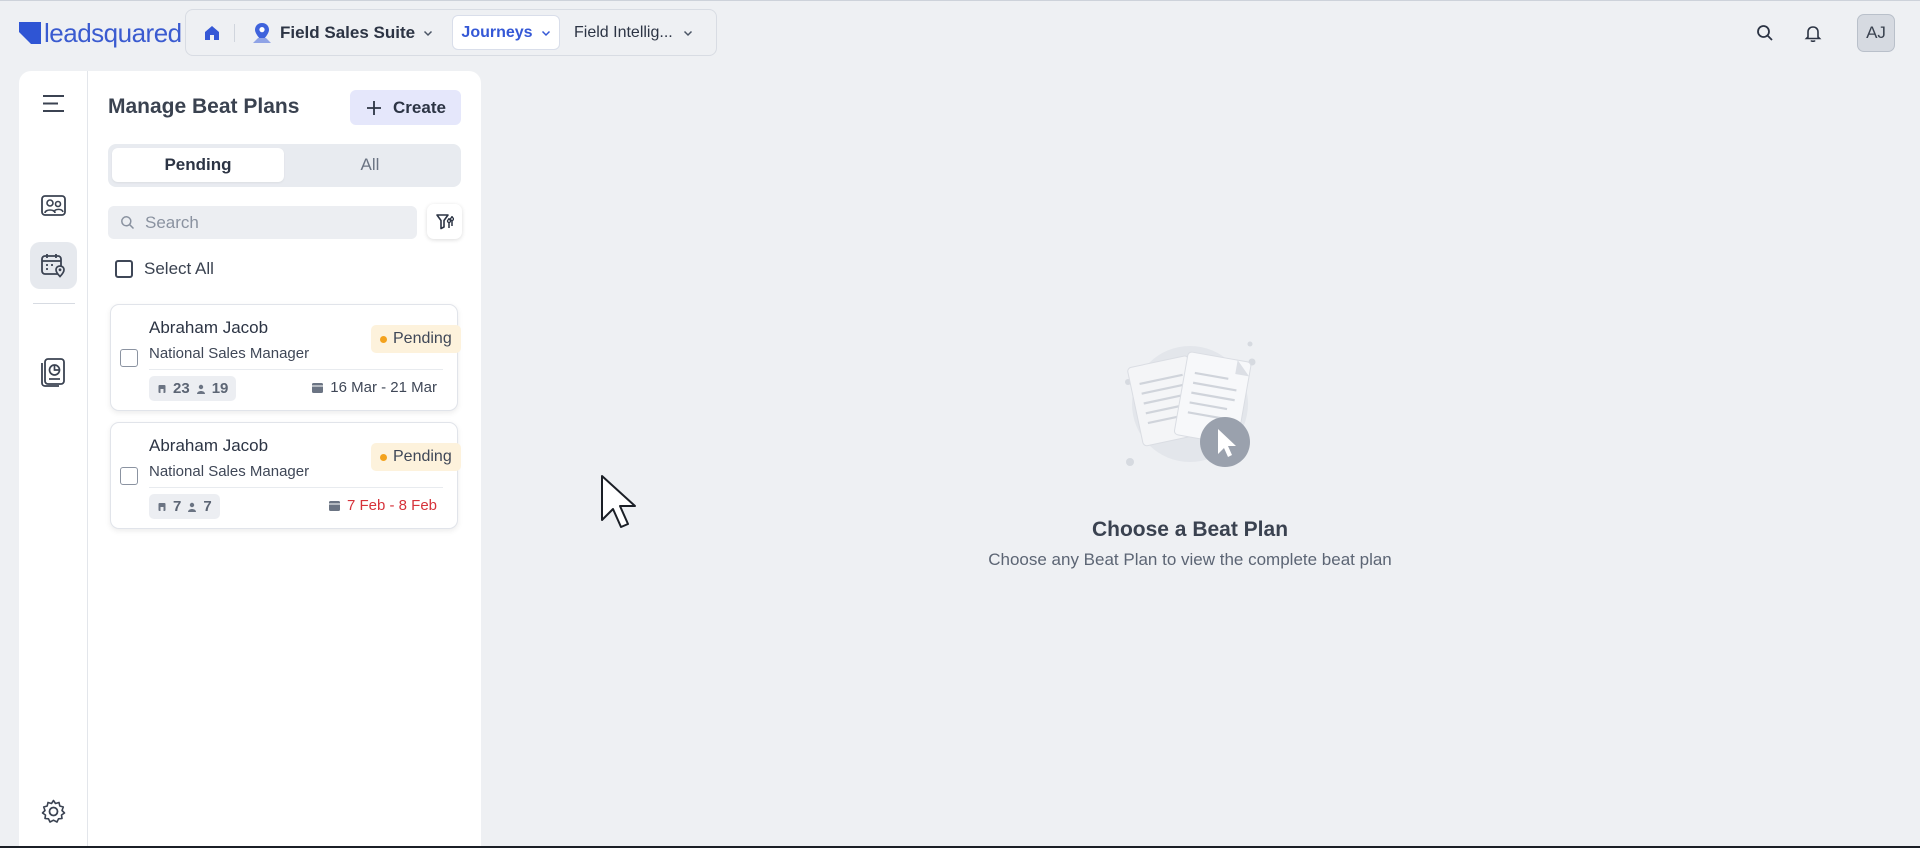  What do you see at coordinates (220, 388) in the screenshot?
I see `stat-count-b: 19` at bounding box center [220, 388].